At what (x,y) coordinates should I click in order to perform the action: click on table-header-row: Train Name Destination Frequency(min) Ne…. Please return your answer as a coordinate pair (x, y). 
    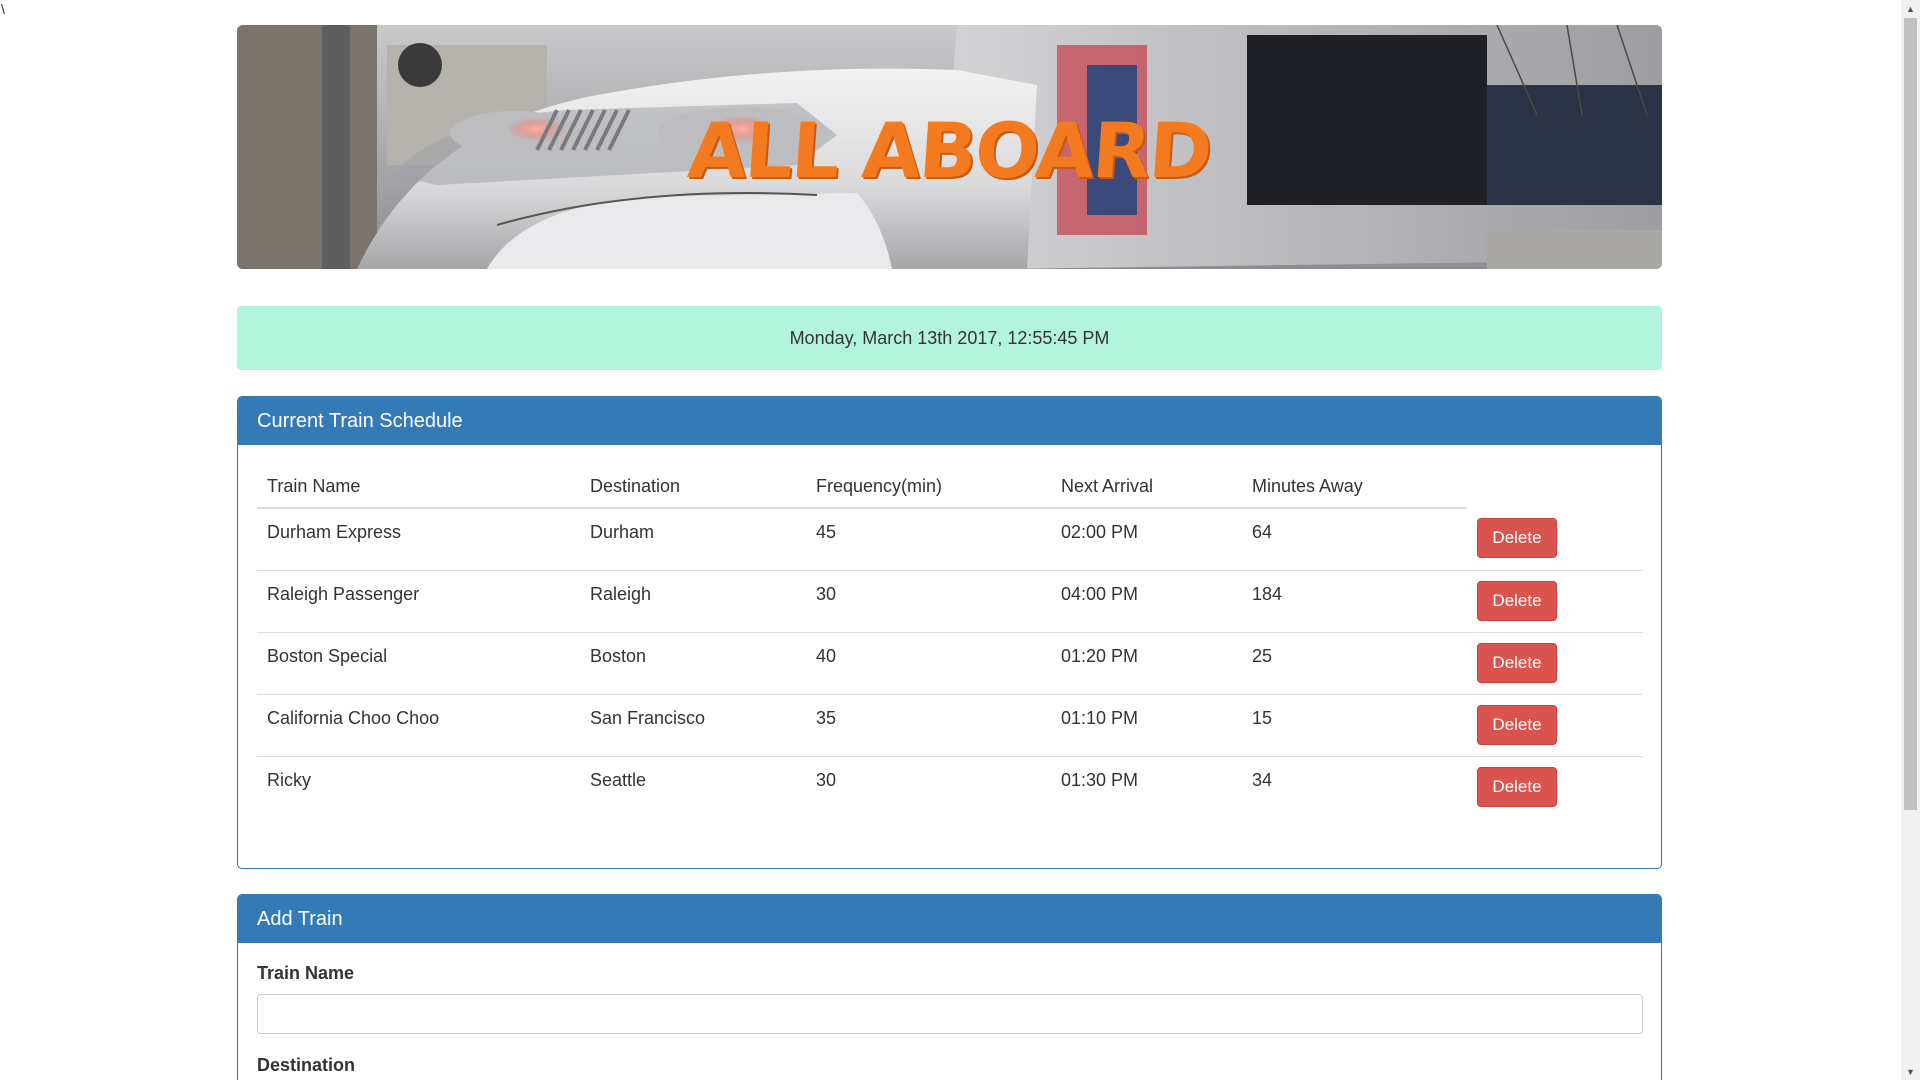
    Looking at the image, I should click on (950, 487).